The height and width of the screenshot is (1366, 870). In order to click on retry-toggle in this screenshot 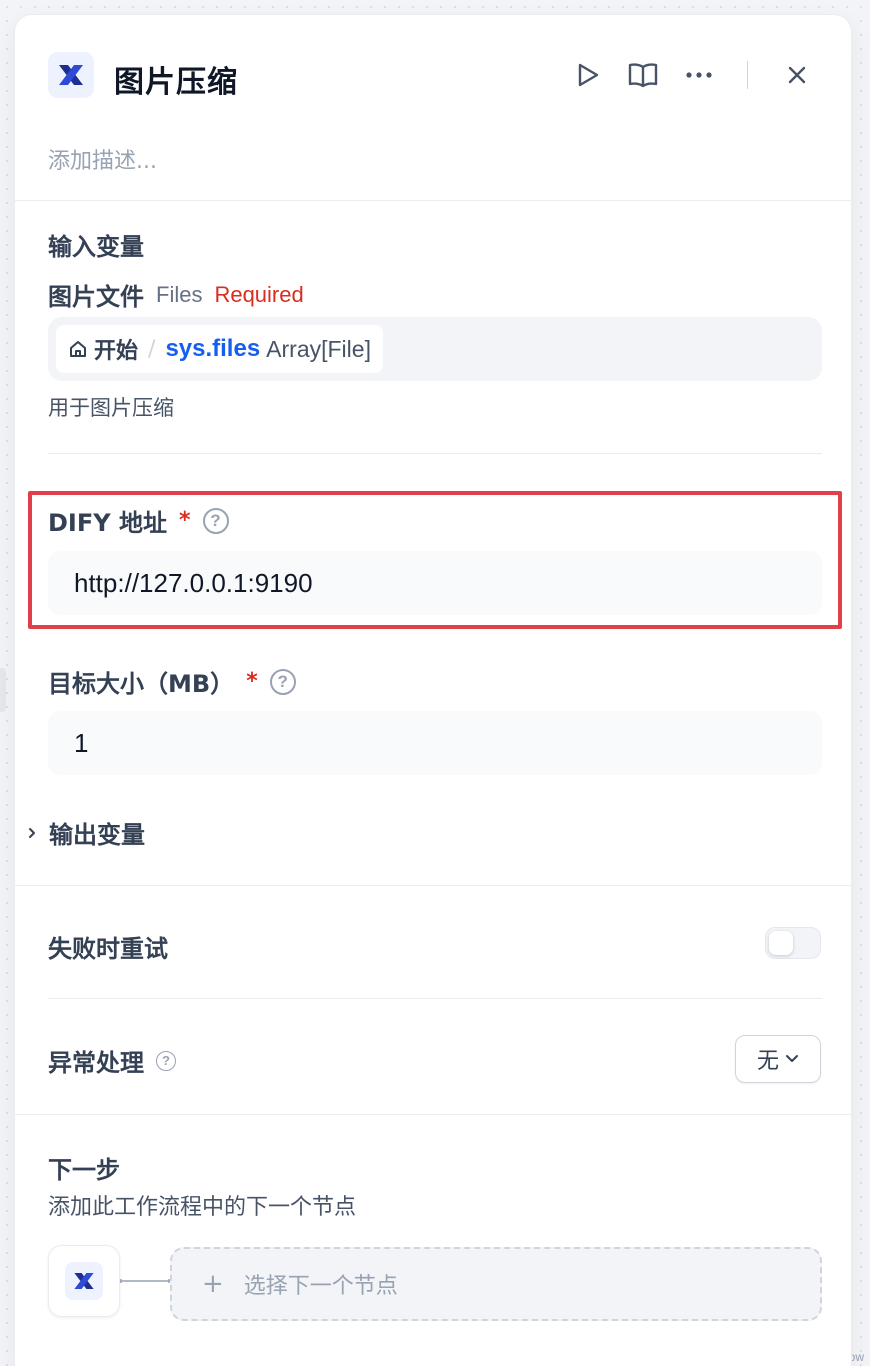, I will do `click(793, 943)`.